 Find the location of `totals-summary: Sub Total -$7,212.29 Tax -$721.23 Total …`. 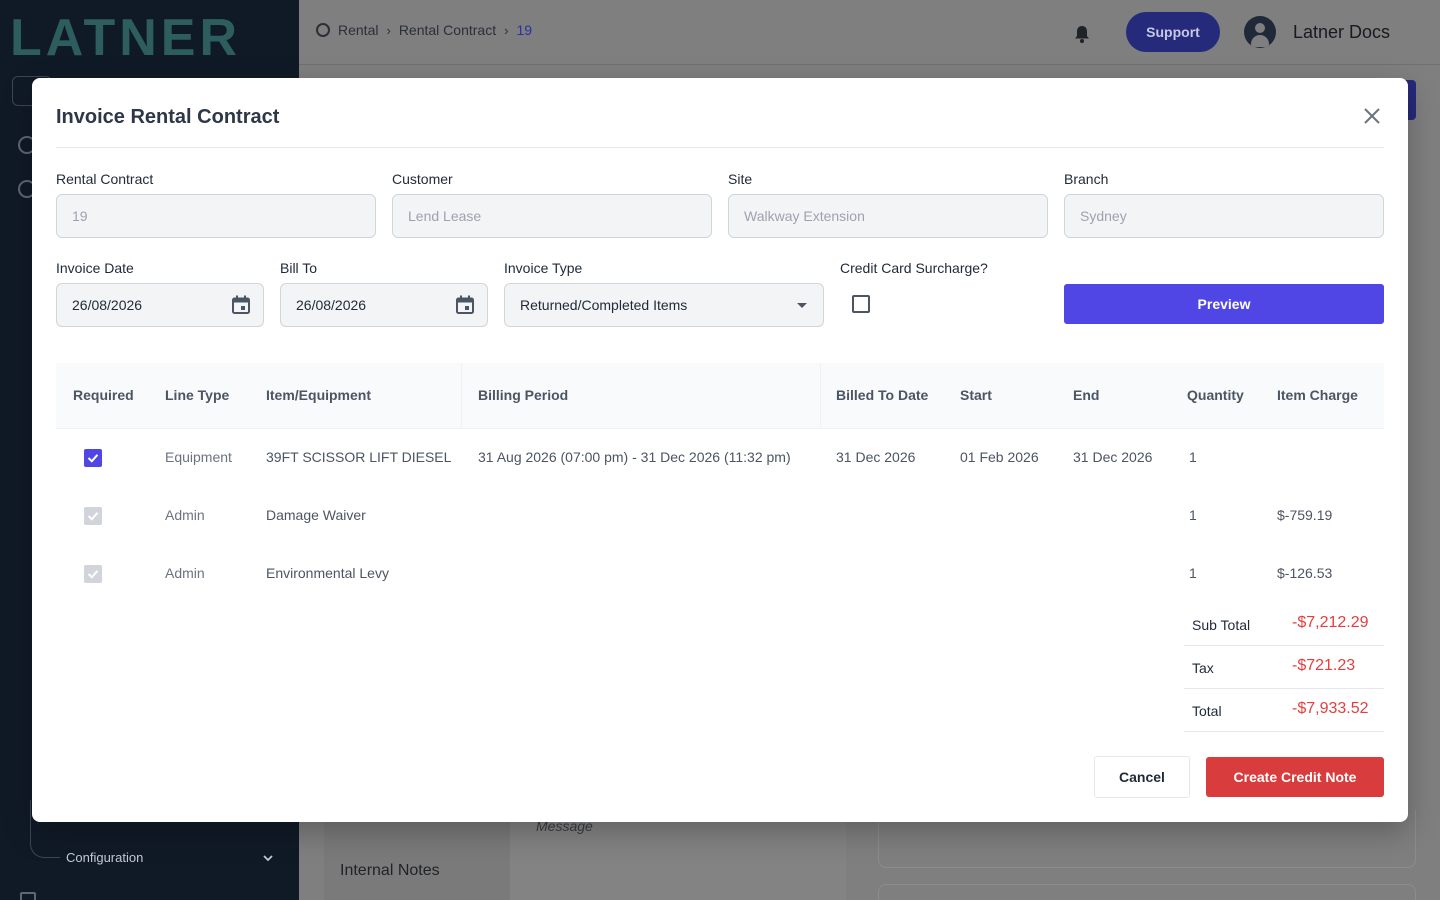

totals-summary: Sub Total -$7,212.29 Tax -$721.23 Total … is located at coordinates (1284, 667).